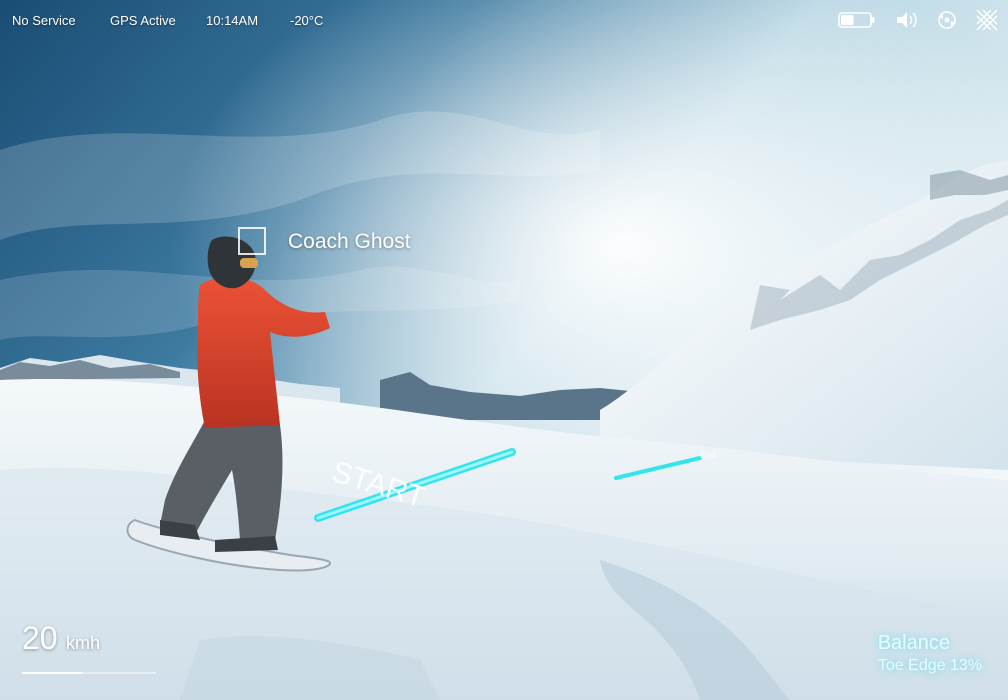  I want to click on carrier-status: No Service, so click(44, 20).